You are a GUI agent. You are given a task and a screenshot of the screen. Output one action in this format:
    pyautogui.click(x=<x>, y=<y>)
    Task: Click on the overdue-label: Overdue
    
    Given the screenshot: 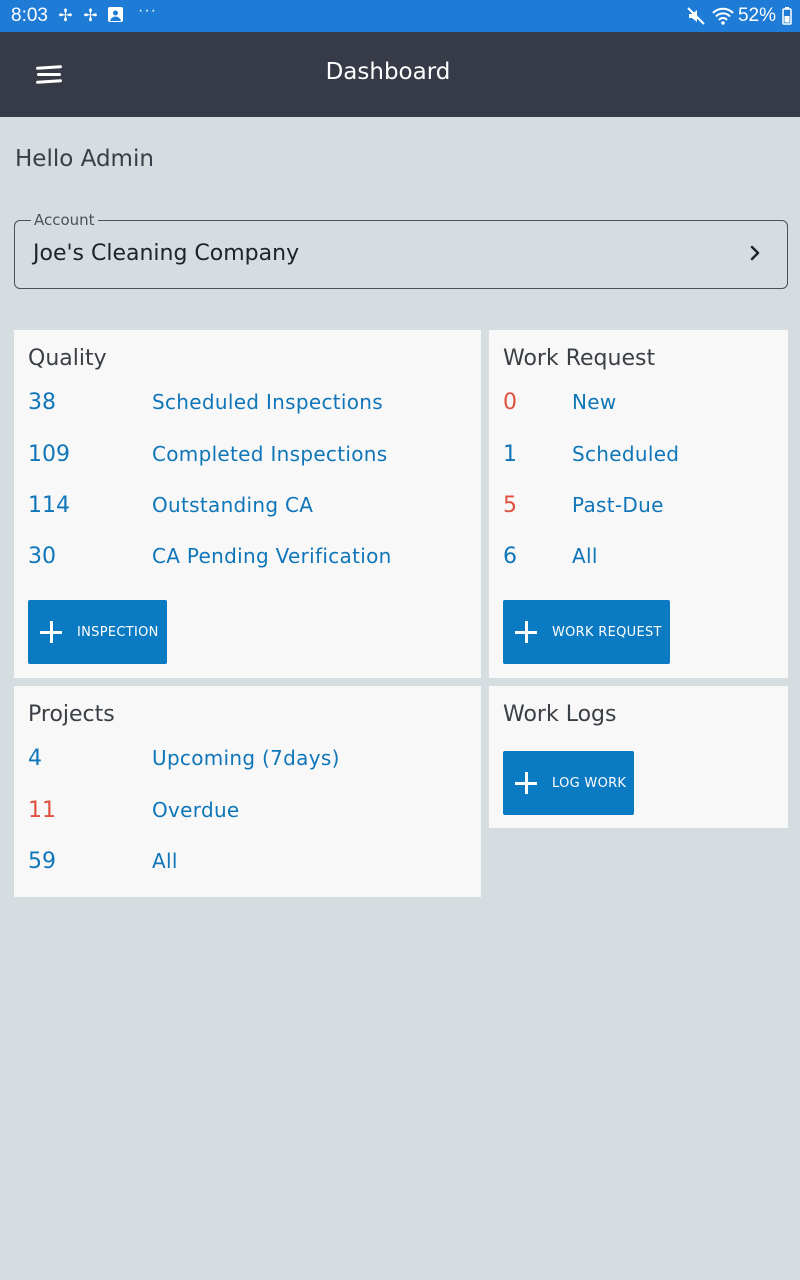 What is the action you would take?
    pyautogui.click(x=196, y=810)
    